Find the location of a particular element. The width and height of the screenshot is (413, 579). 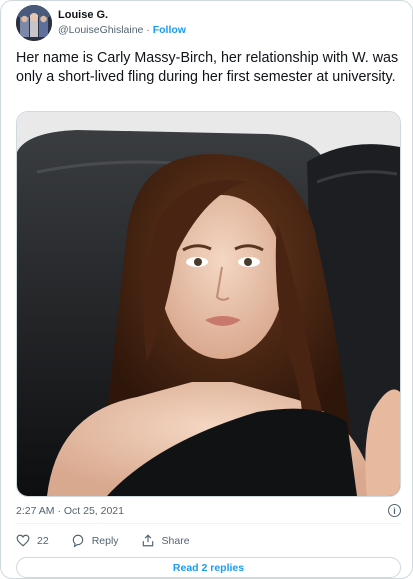

heart-icon is located at coordinates (23, 540).